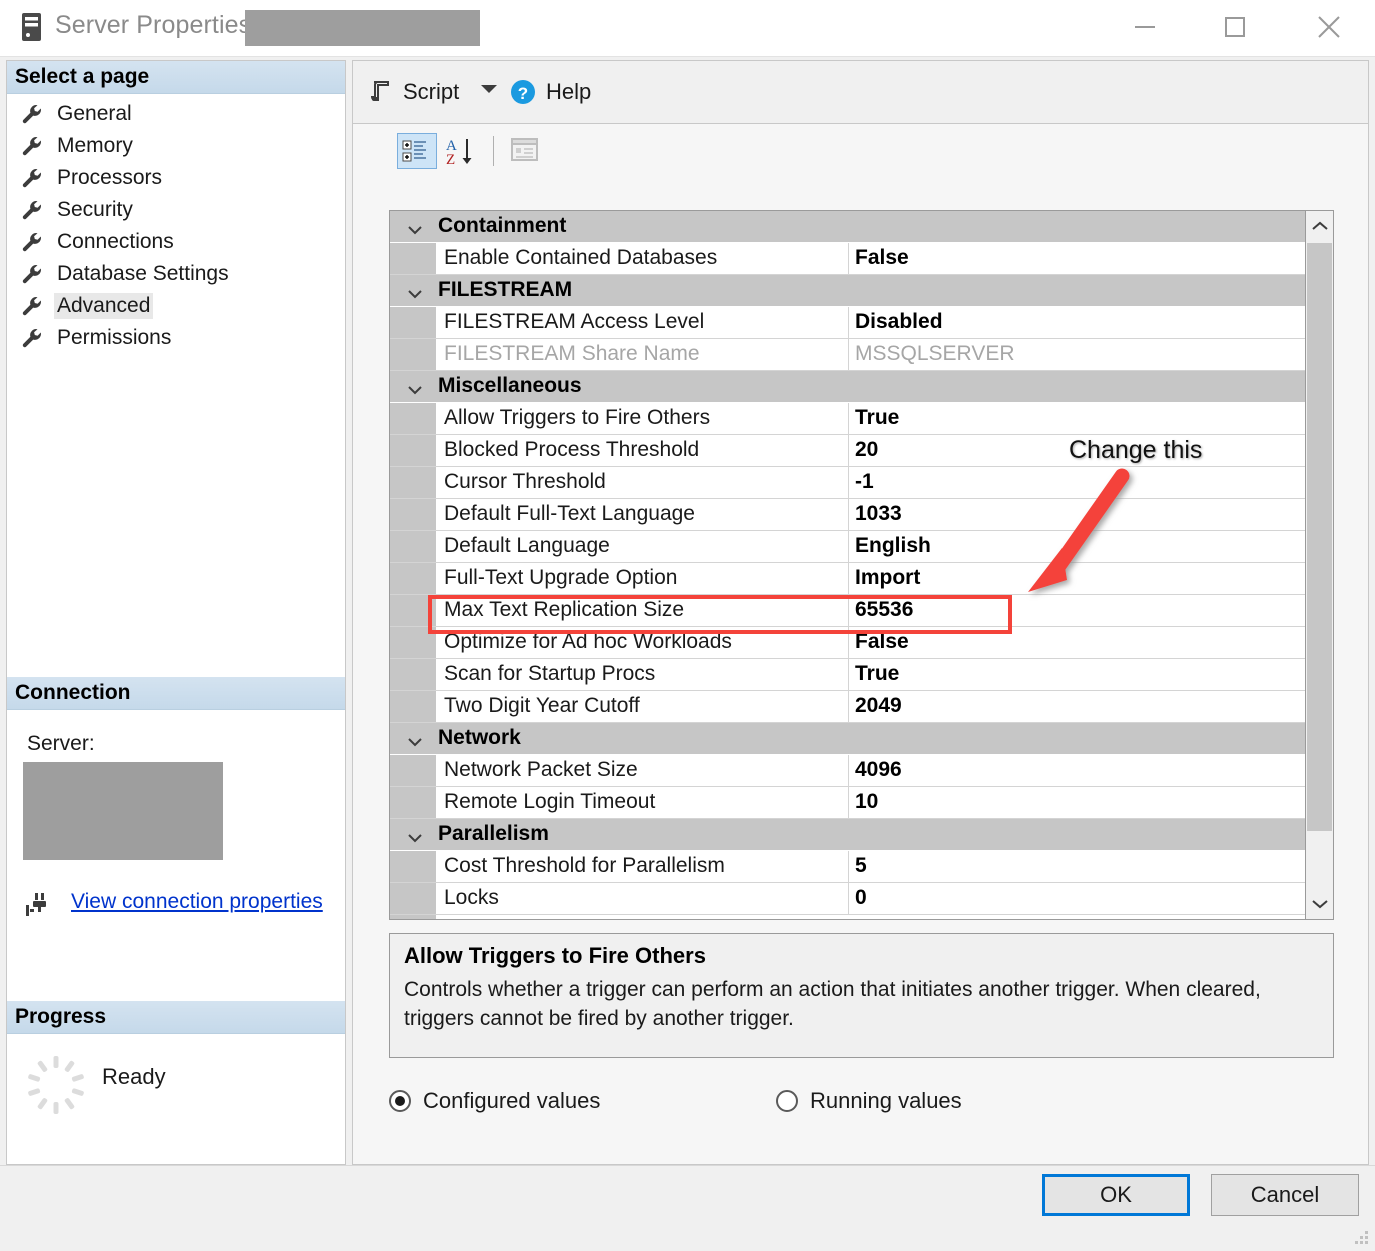  Describe the element at coordinates (847, 515) in the screenshot. I see `table-row: Default Full-Text Language 1033` at that location.